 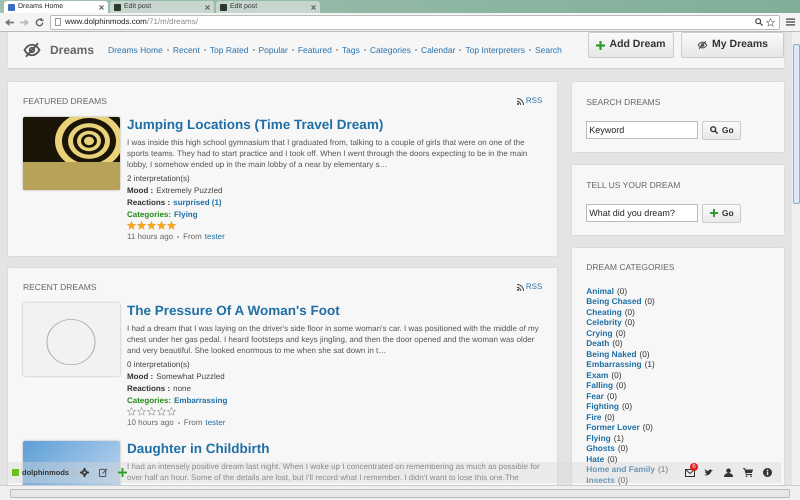 What do you see at coordinates (620, 469) in the screenshot?
I see `category-link: Home and Family` at bounding box center [620, 469].